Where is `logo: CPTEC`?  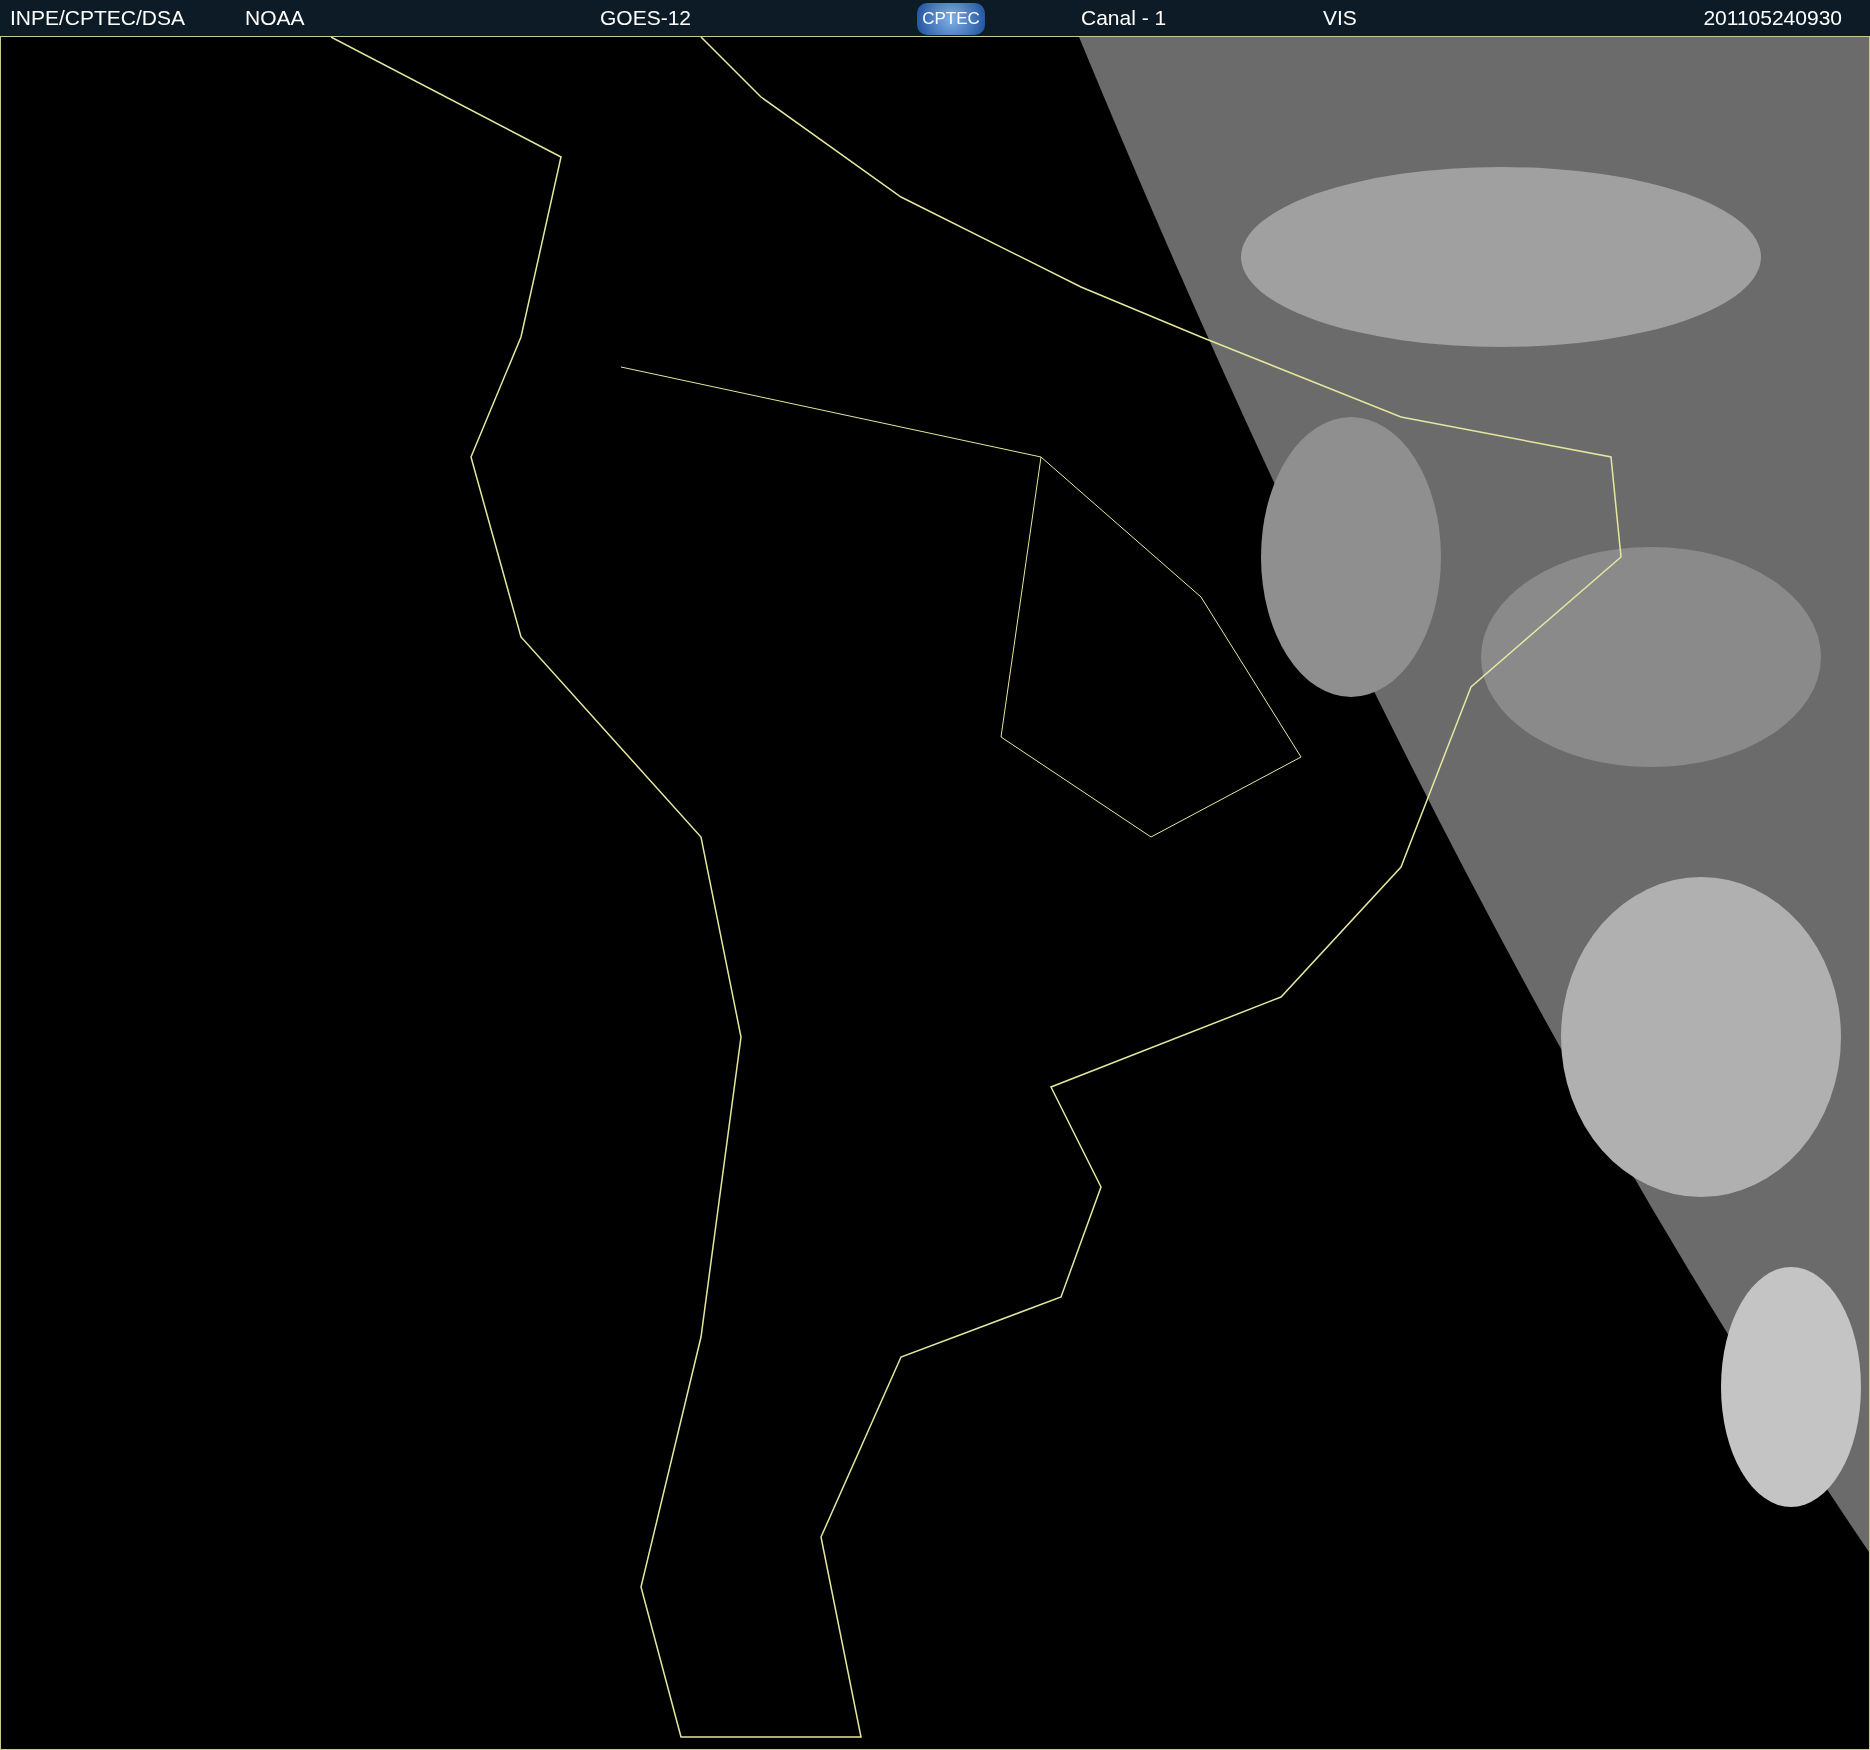 logo: CPTEC is located at coordinates (951, 19).